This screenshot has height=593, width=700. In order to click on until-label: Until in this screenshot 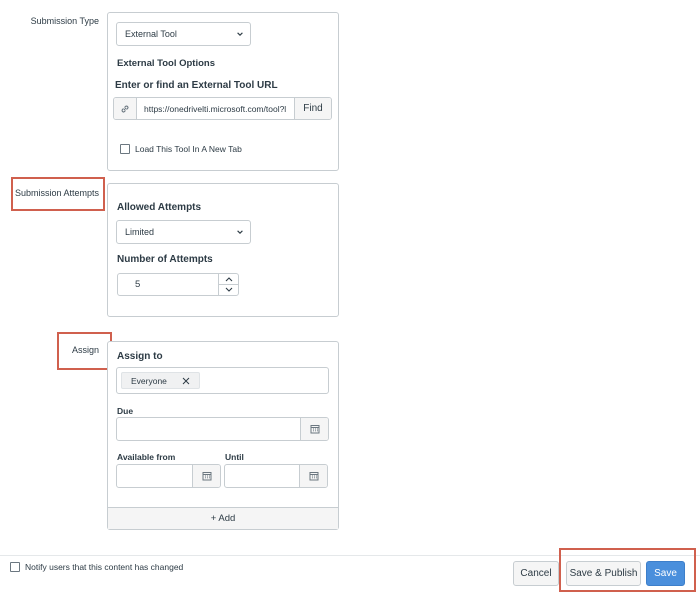, I will do `click(234, 457)`.